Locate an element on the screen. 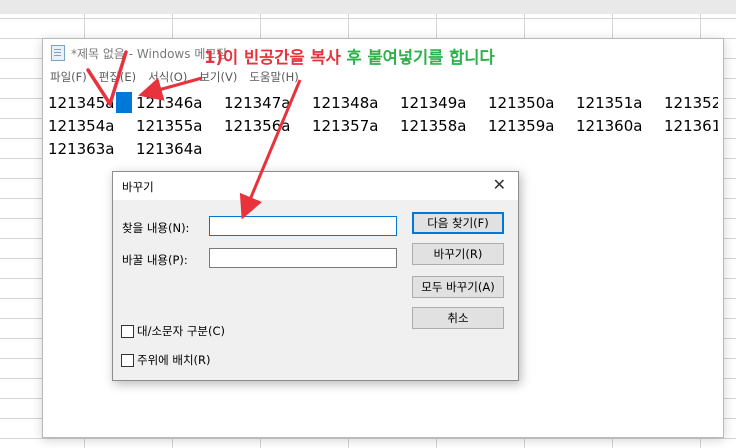 This screenshot has height=448, width=736. arrow-to-find-field is located at coordinates (270, 149).